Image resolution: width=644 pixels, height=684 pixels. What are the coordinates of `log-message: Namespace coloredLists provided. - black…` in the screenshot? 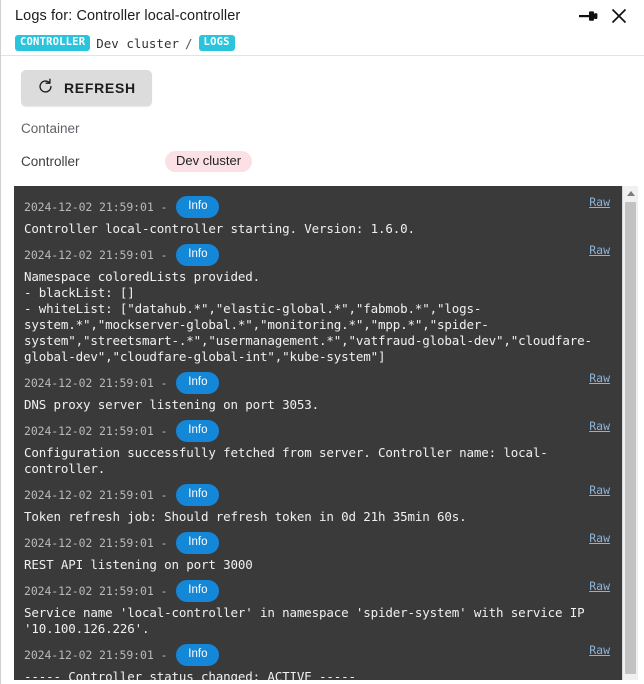 It's located at (308, 316).